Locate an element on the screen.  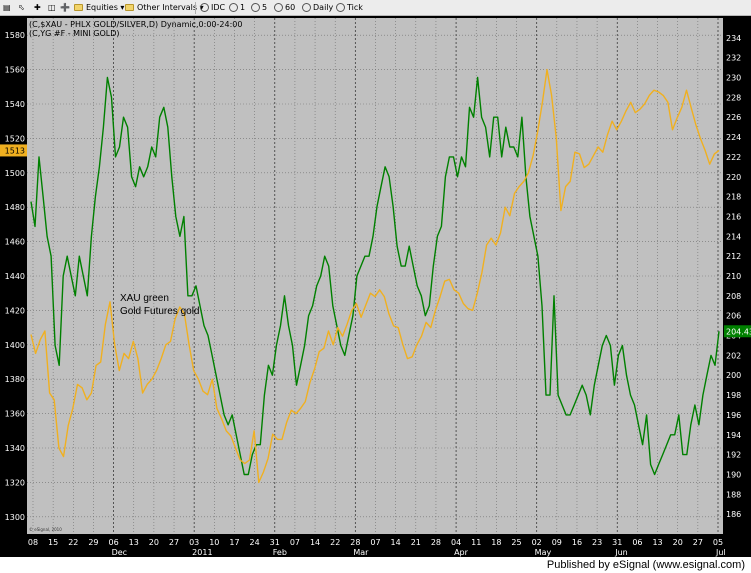
annotation-gold: Gold Futures gold is located at coordinates (160, 311).